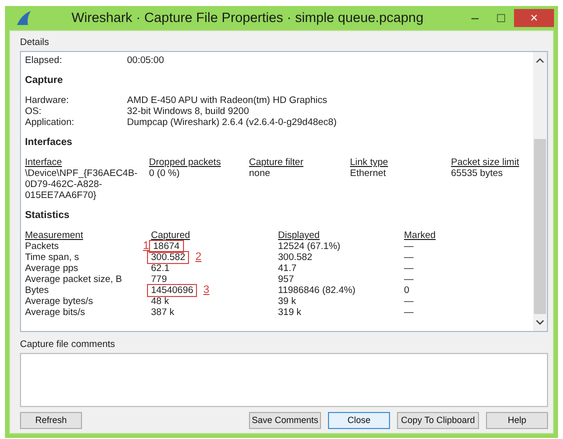 The height and width of the screenshot is (439, 563). What do you see at coordinates (166, 246) in the screenshot?
I see `boxed-value: 18674` at bounding box center [166, 246].